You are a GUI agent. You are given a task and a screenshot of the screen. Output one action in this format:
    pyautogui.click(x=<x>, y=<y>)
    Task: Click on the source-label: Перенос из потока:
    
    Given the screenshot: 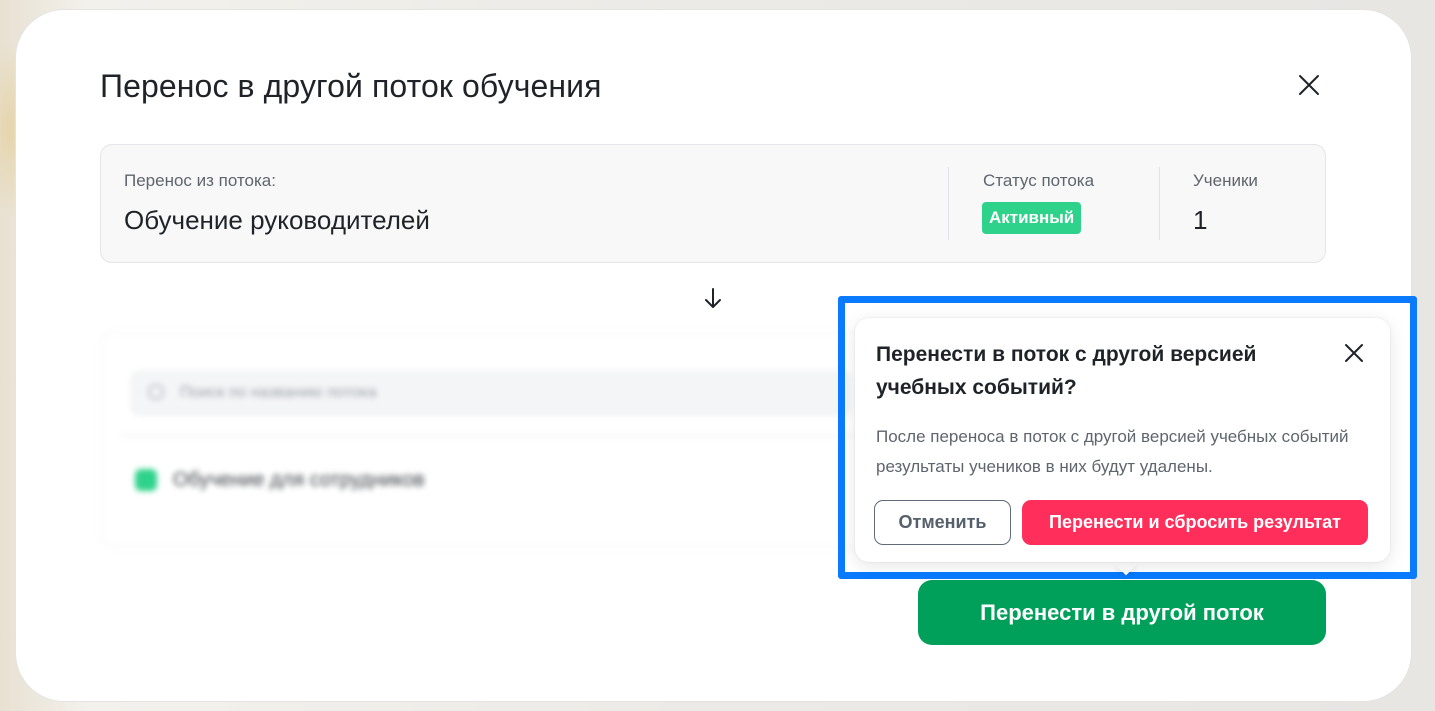 What is the action you would take?
    pyautogui.click(x=200, y=180)
    